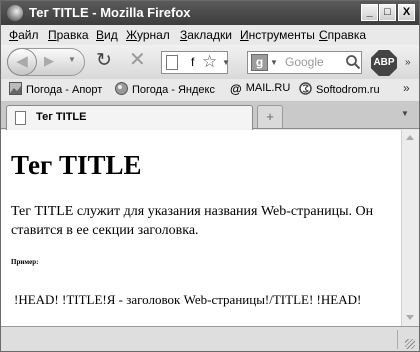 The image size is (420, 352). What do you see at coordinates (406, 12) in the screenshot?
I see `close-button: X` at bounding box center [406, 12].